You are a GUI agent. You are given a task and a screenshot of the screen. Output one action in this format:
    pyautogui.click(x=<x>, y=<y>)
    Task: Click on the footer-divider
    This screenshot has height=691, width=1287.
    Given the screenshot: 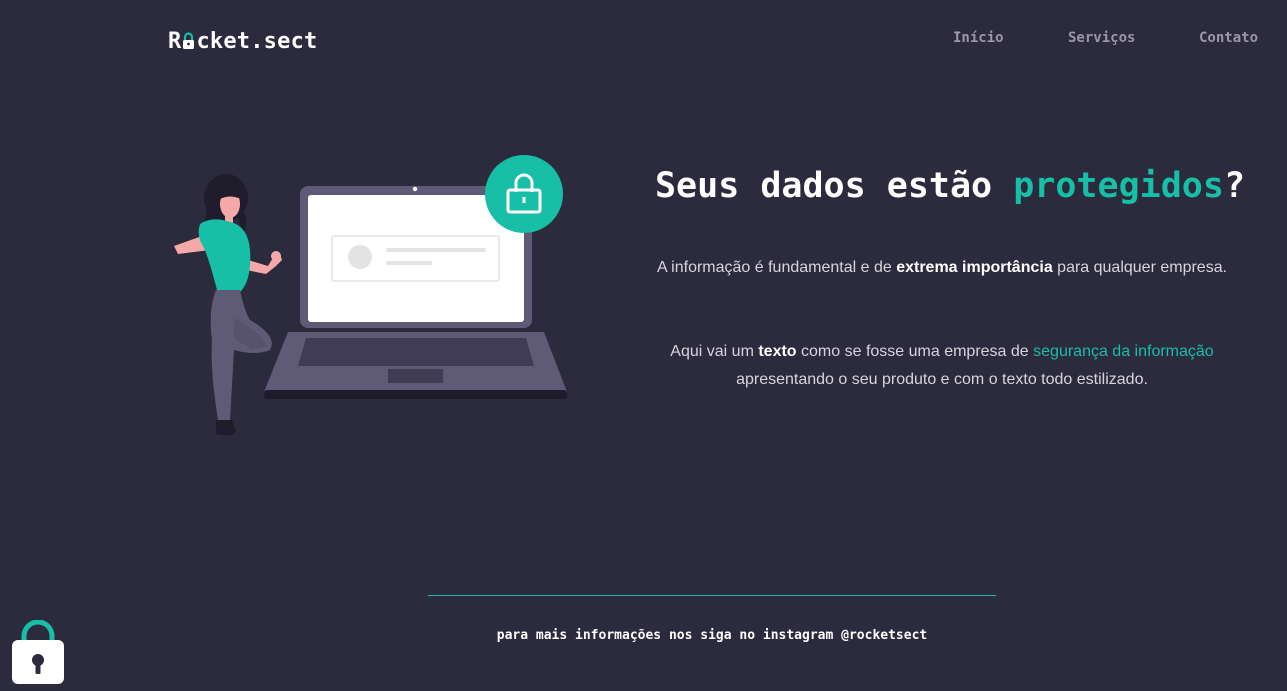 What is the action you would take?
    pyautogui.click(x=712, y=595)
    